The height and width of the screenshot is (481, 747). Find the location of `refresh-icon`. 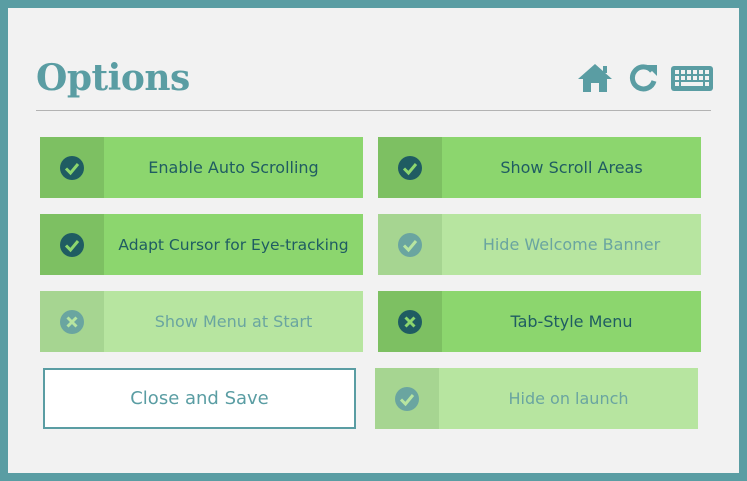

refresh-icon is located at coordinates (643, 78).